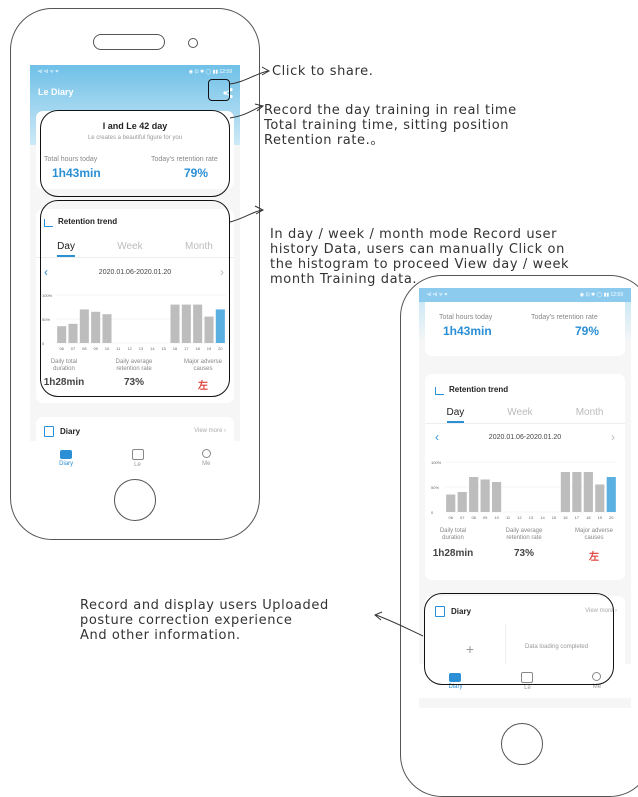 This screenshot has height=797, width=638. What do you see at coordinates (436, 462) in the screenshot?
I see `y-tick-label: 100%` at bounding box center [436, 462].